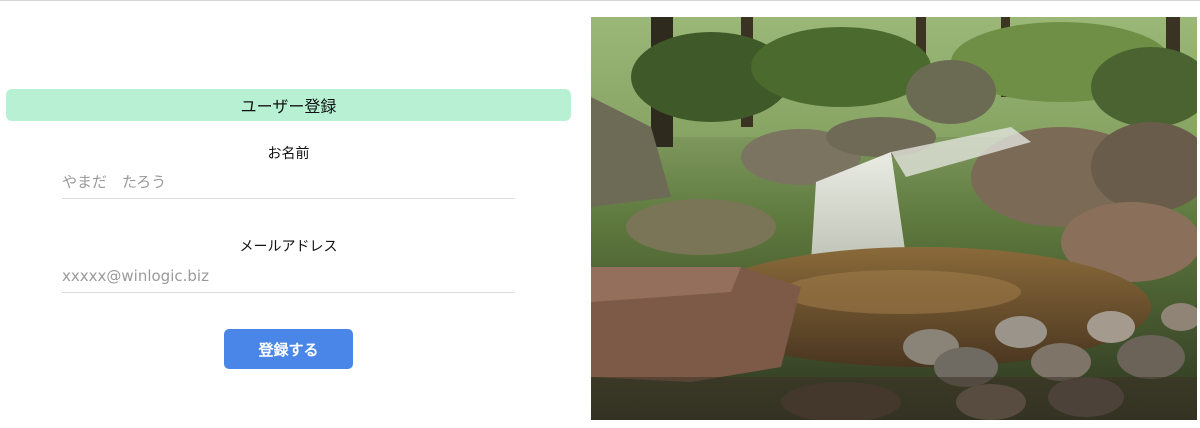  I want to click on form-title: ユーザー登録, so click(288, 105).